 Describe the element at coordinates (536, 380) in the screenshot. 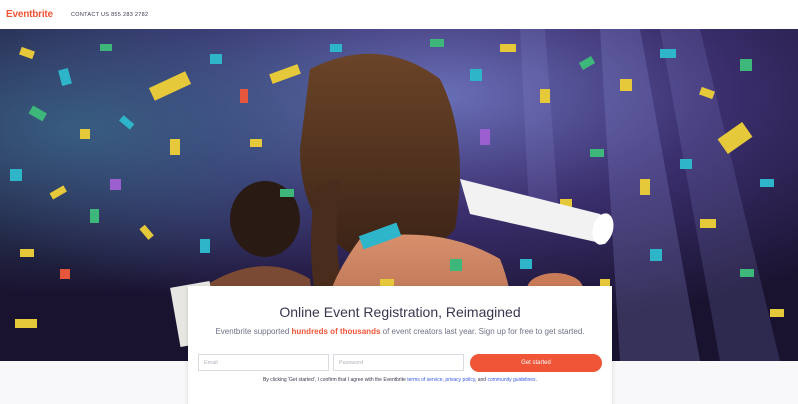

I see `terms-suffix: .` at that location.